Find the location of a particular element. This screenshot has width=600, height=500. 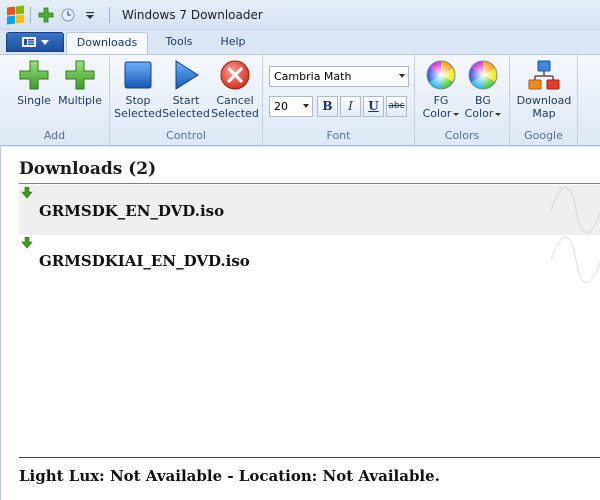

bold-button: B is located at coordinates (327, 106).